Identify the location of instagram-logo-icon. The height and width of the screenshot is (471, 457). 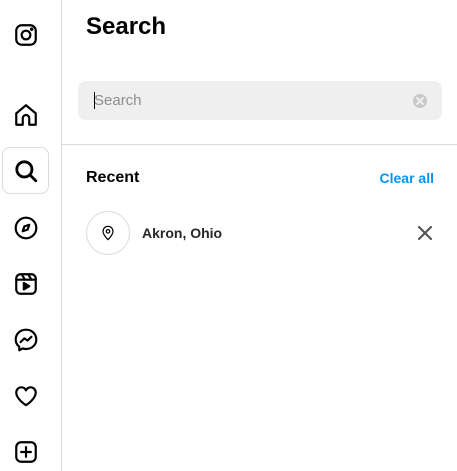
(25, 34).